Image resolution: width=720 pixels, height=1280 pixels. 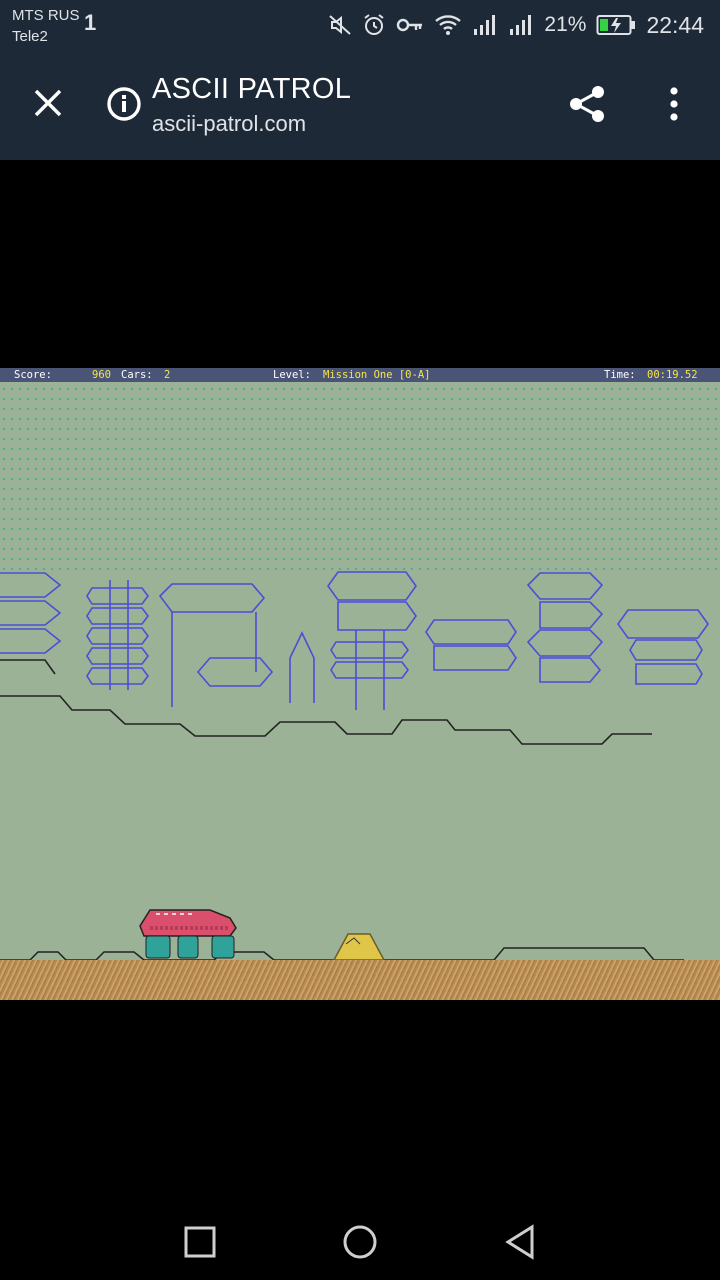 I want to click on page-title: ASCII PATROL, so click(x=252, y=89).